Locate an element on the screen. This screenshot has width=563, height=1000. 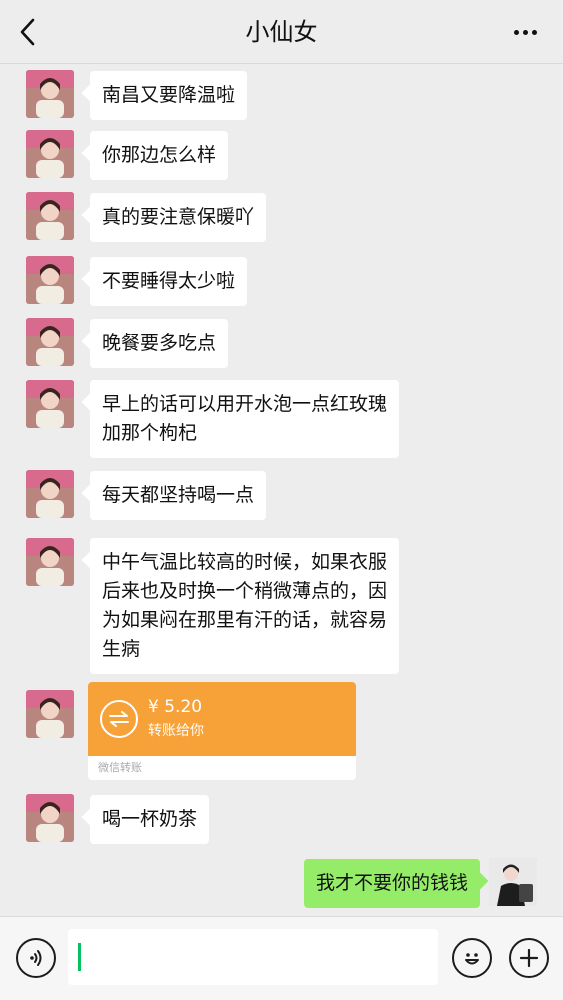
my-message-bubble: 我才不要你的钱钱 is located at coordinates (391, 883).